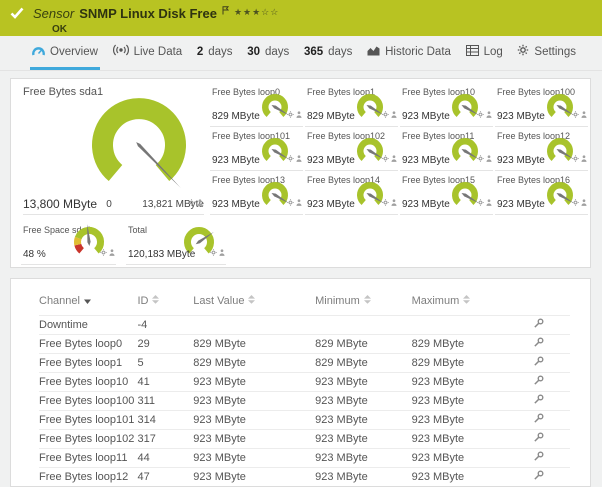  What do you see at coordinates (484, 53) in the screenshot?
I see `tab-log: Log` at bounding box center [484, 53].